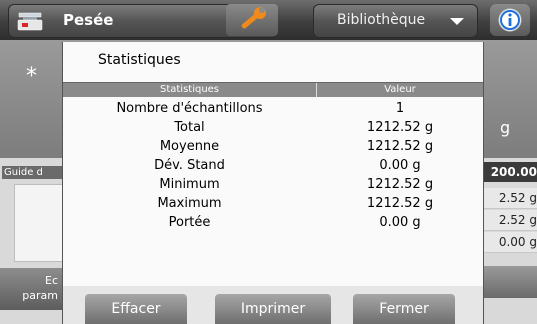 This screenshot has width=537, height=324. What do you see at coordinates (273, 309) in the screenshot?
I see `print-button: Imprimer` at bounding box center [273, 309].